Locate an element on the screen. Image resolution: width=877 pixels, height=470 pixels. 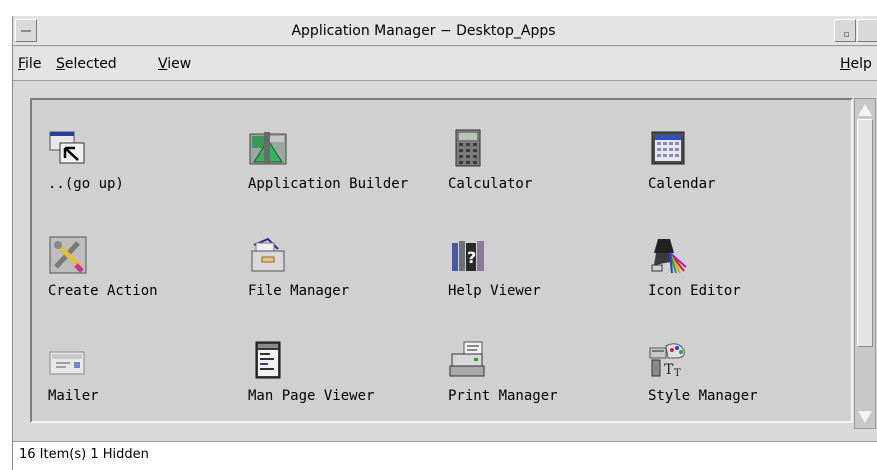
app-label: Calendar is located at coordinates (682, 184).